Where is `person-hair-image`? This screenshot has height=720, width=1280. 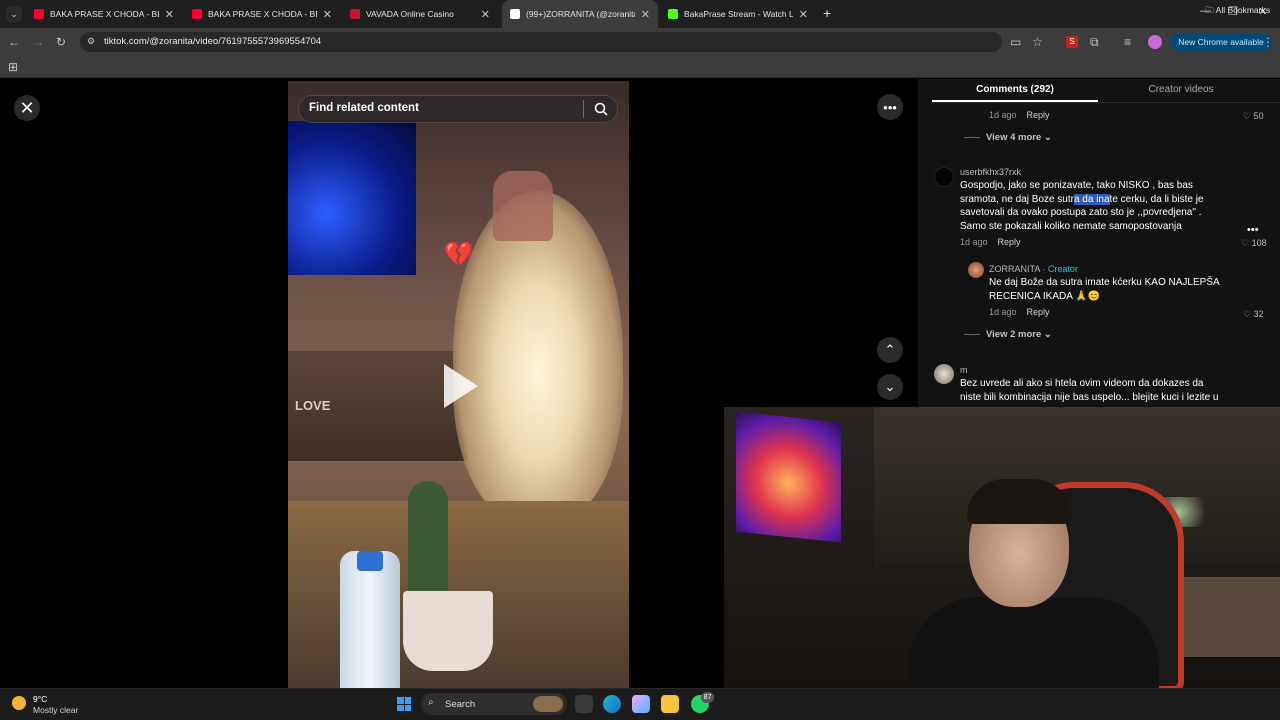
person-hair-image is located at coordinates (1019, 501).